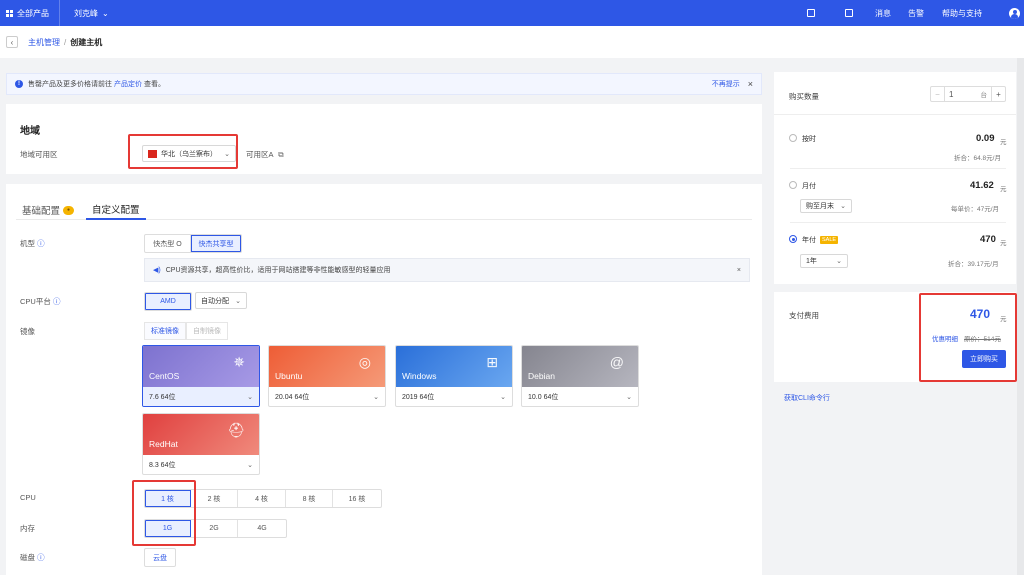 The height and width of the screenshot is (575, 1024). Describe the element at coordinates (951, 94) in the screenshot. I see `quantity-value: 1` at that location.